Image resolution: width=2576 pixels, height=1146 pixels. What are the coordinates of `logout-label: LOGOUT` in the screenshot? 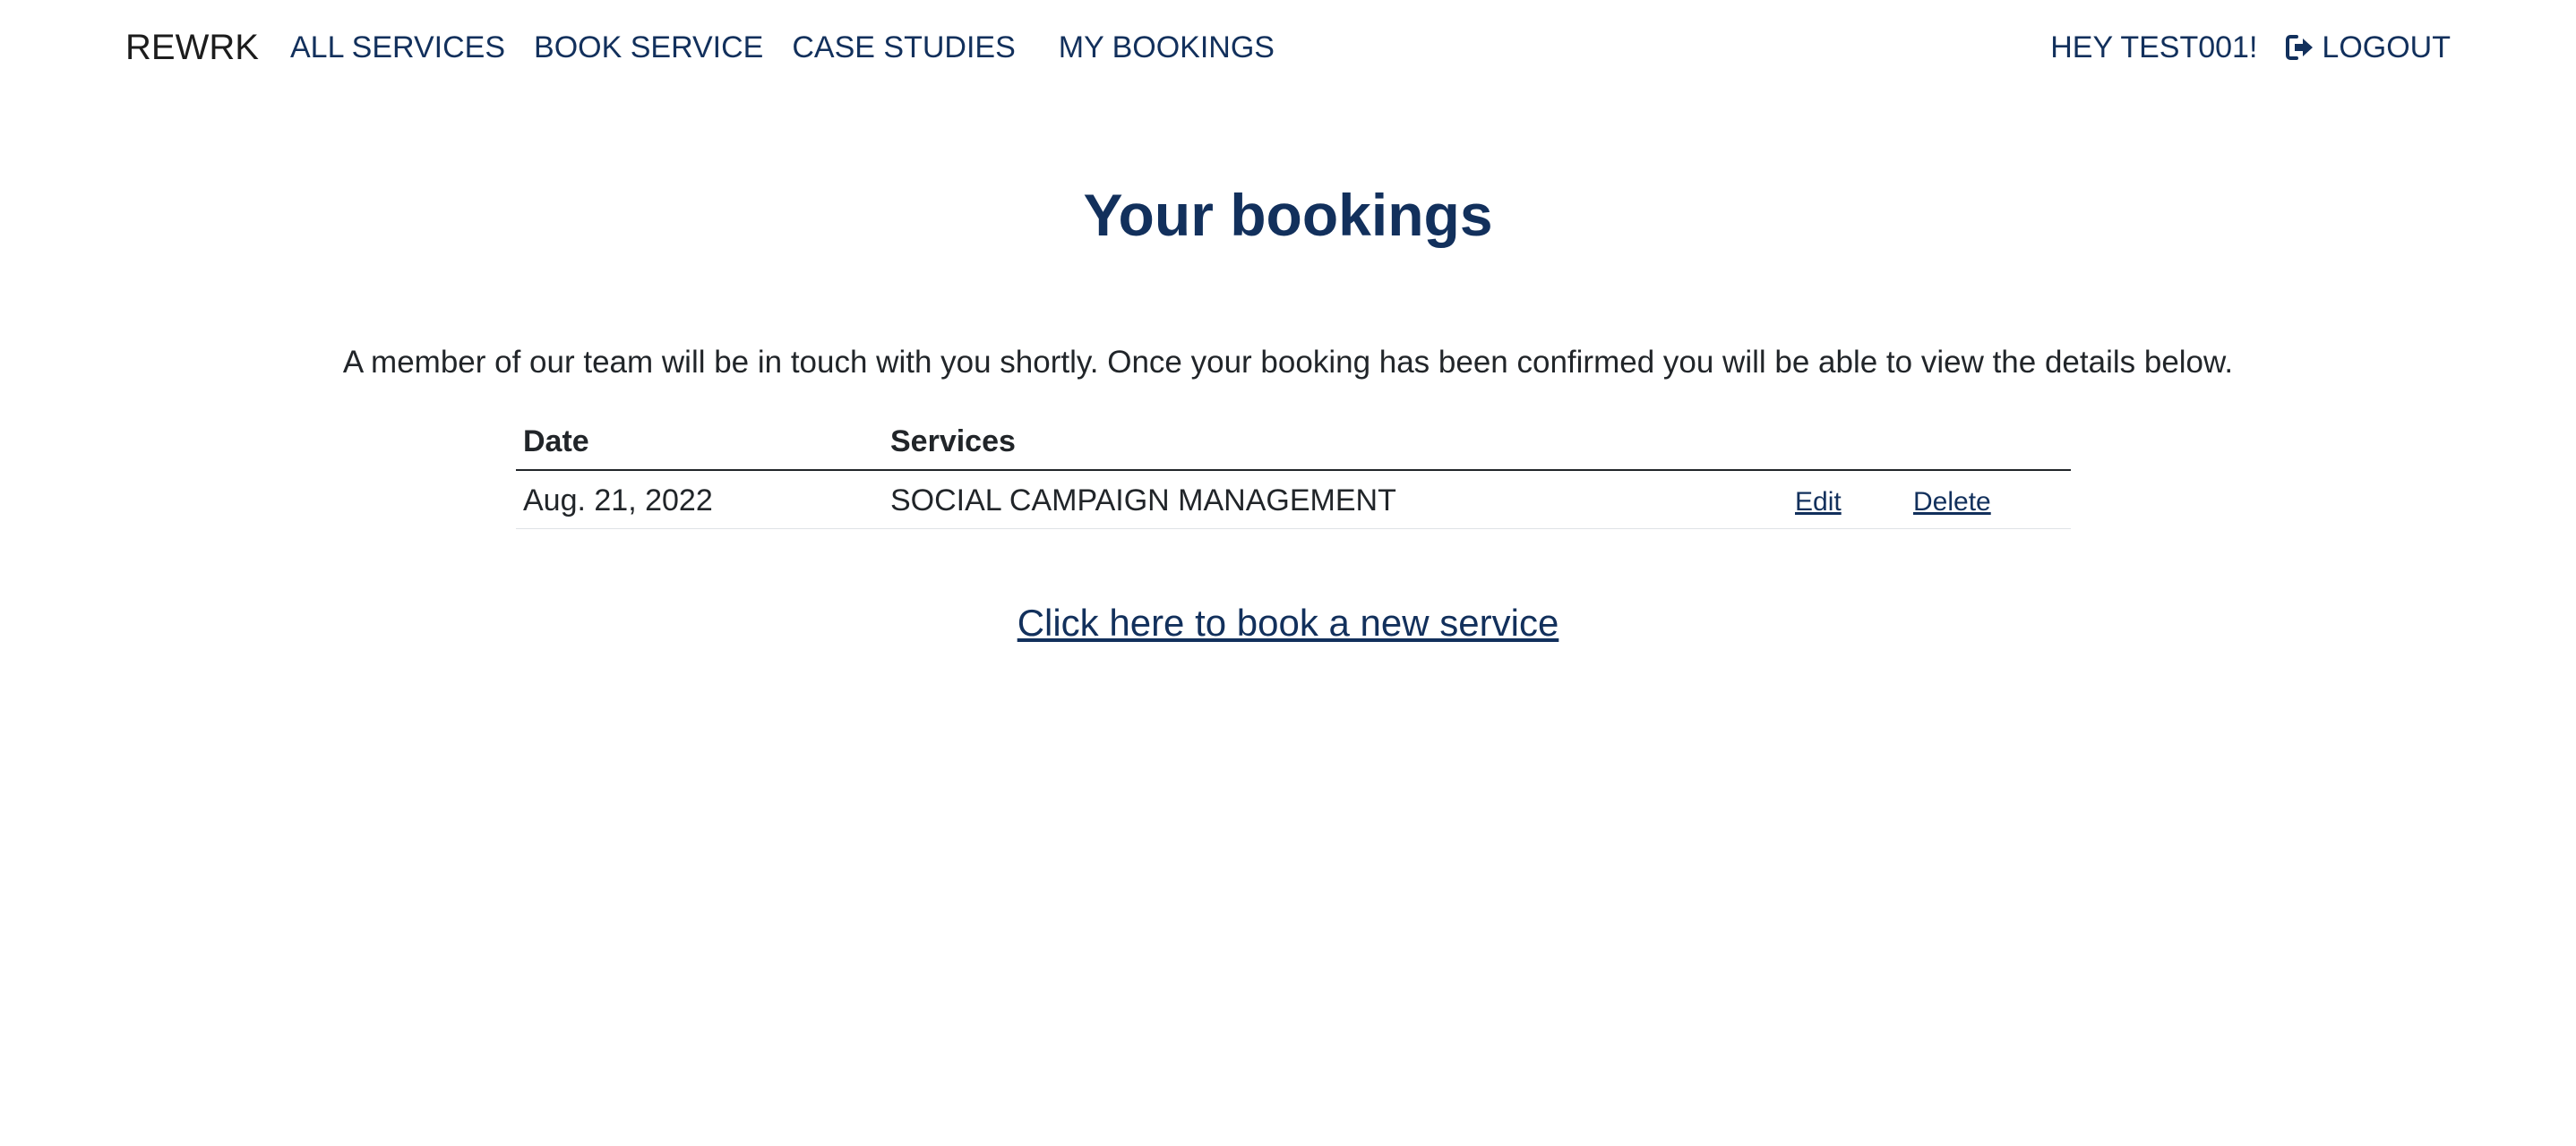 It's located at (2386, 47).